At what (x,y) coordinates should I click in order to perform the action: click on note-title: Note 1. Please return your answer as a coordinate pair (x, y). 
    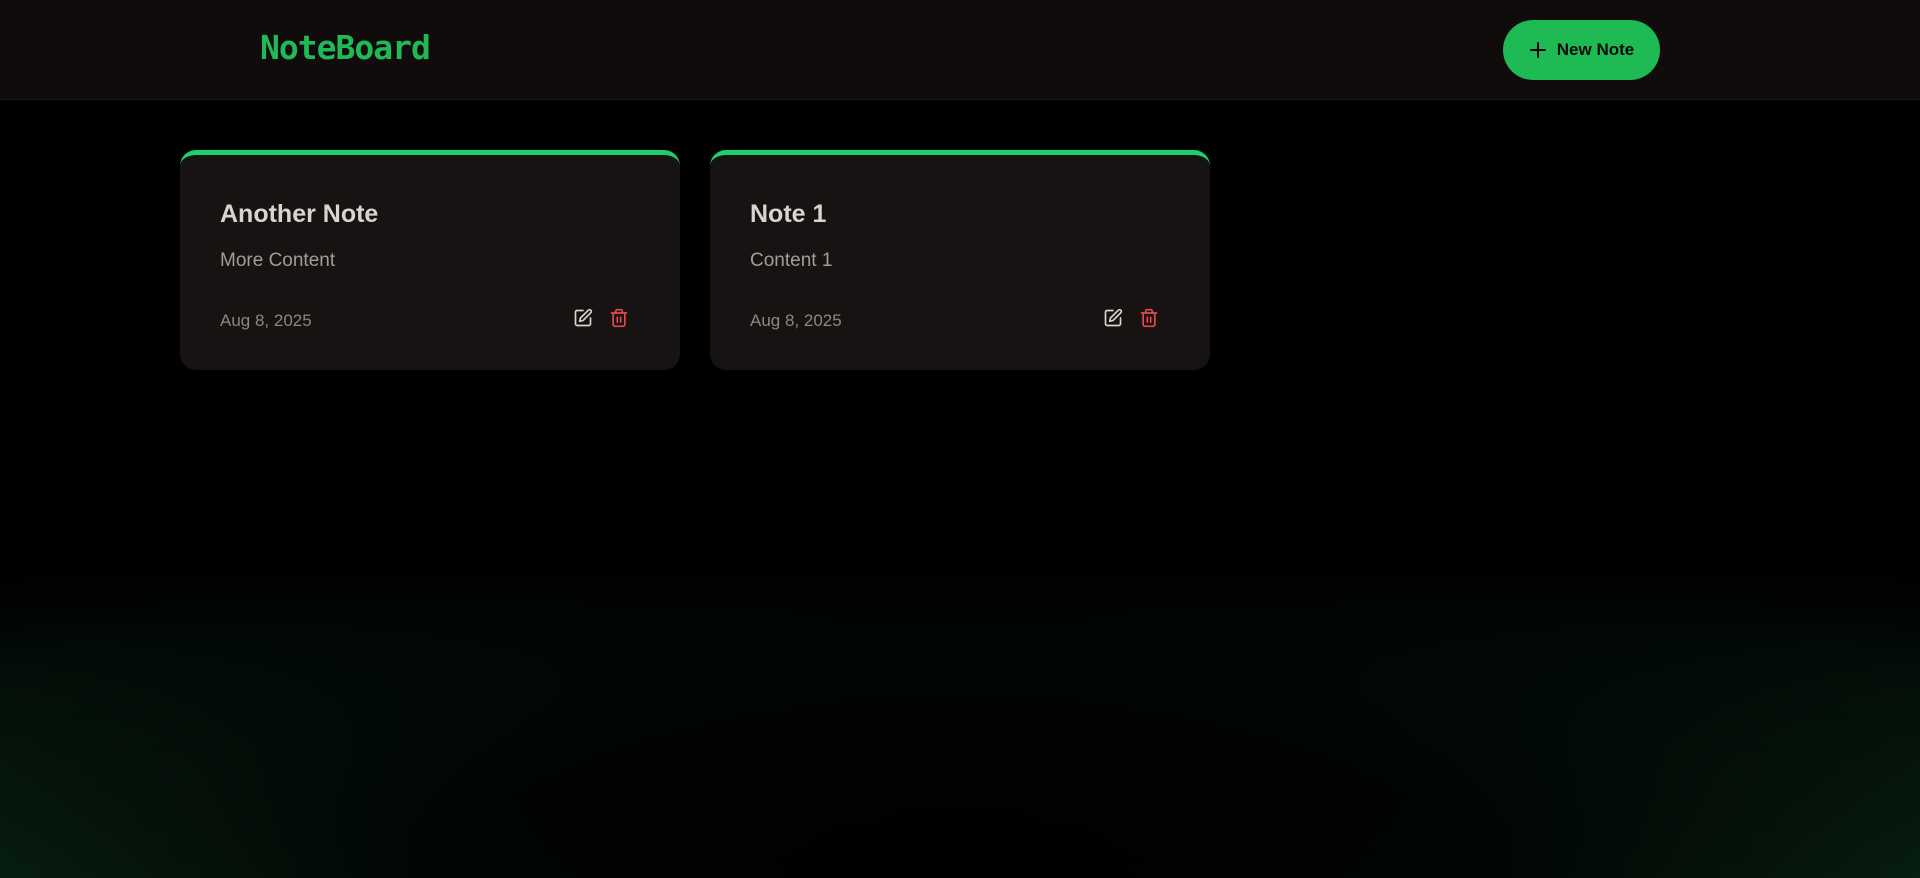
    Looking at the image, I should click on (788, 214).